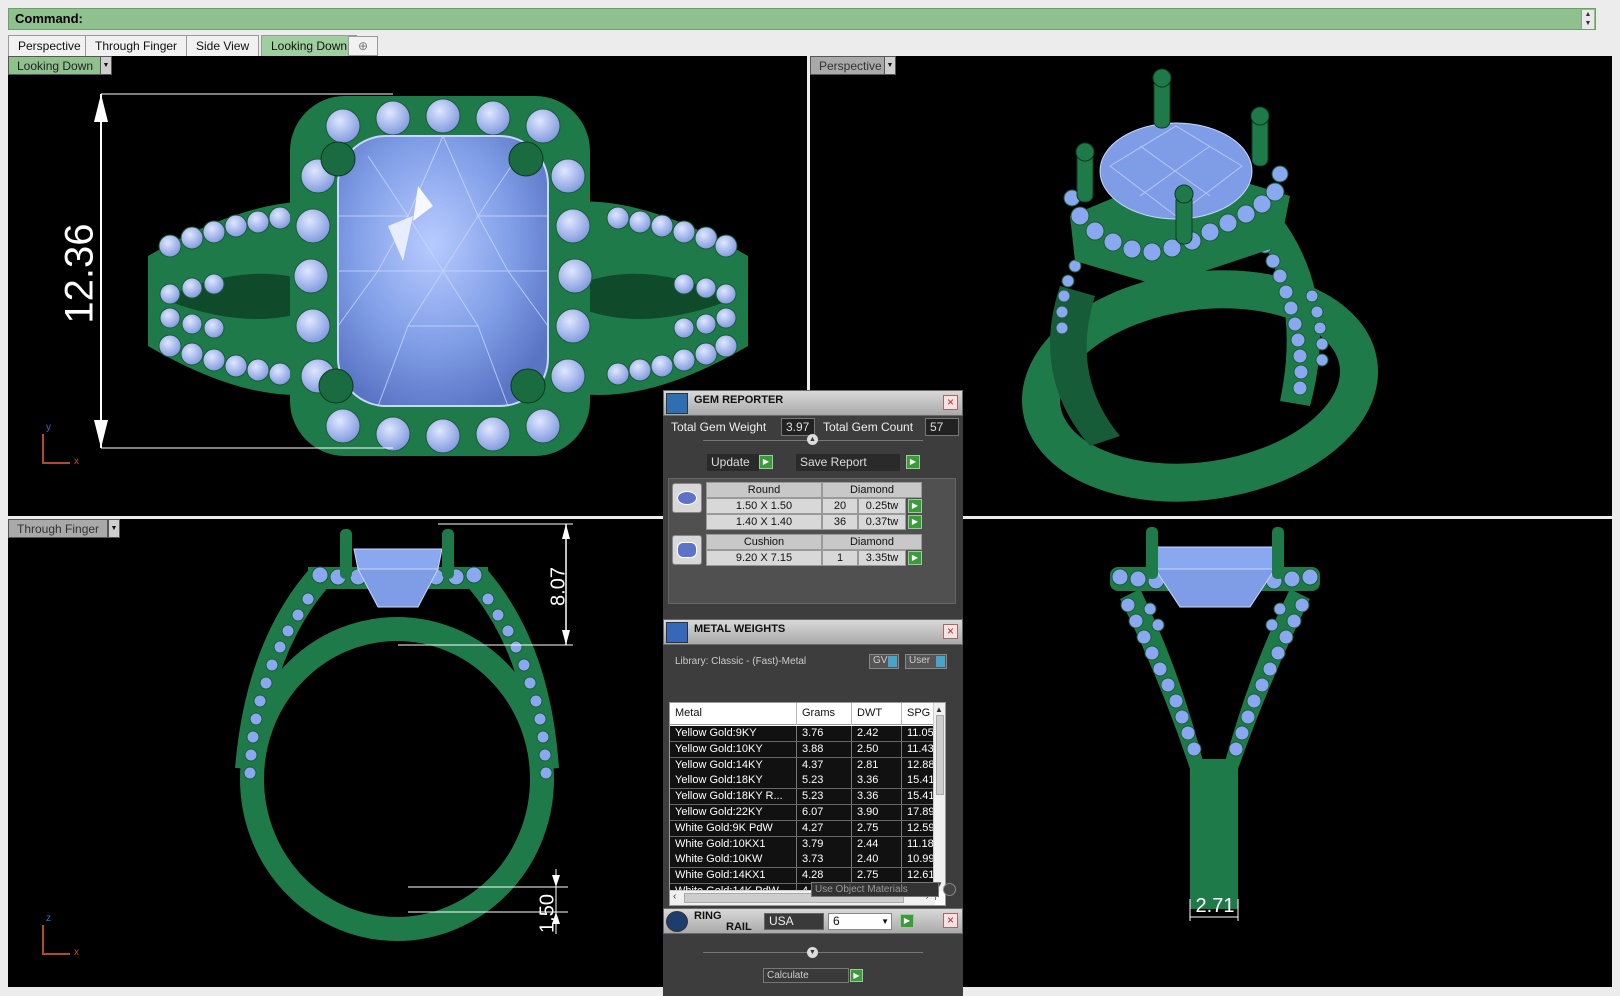  What do you see at coordinates (919, 714) in the screenshot?
I see `column-header: SPG` at bounding box center [919, 714].